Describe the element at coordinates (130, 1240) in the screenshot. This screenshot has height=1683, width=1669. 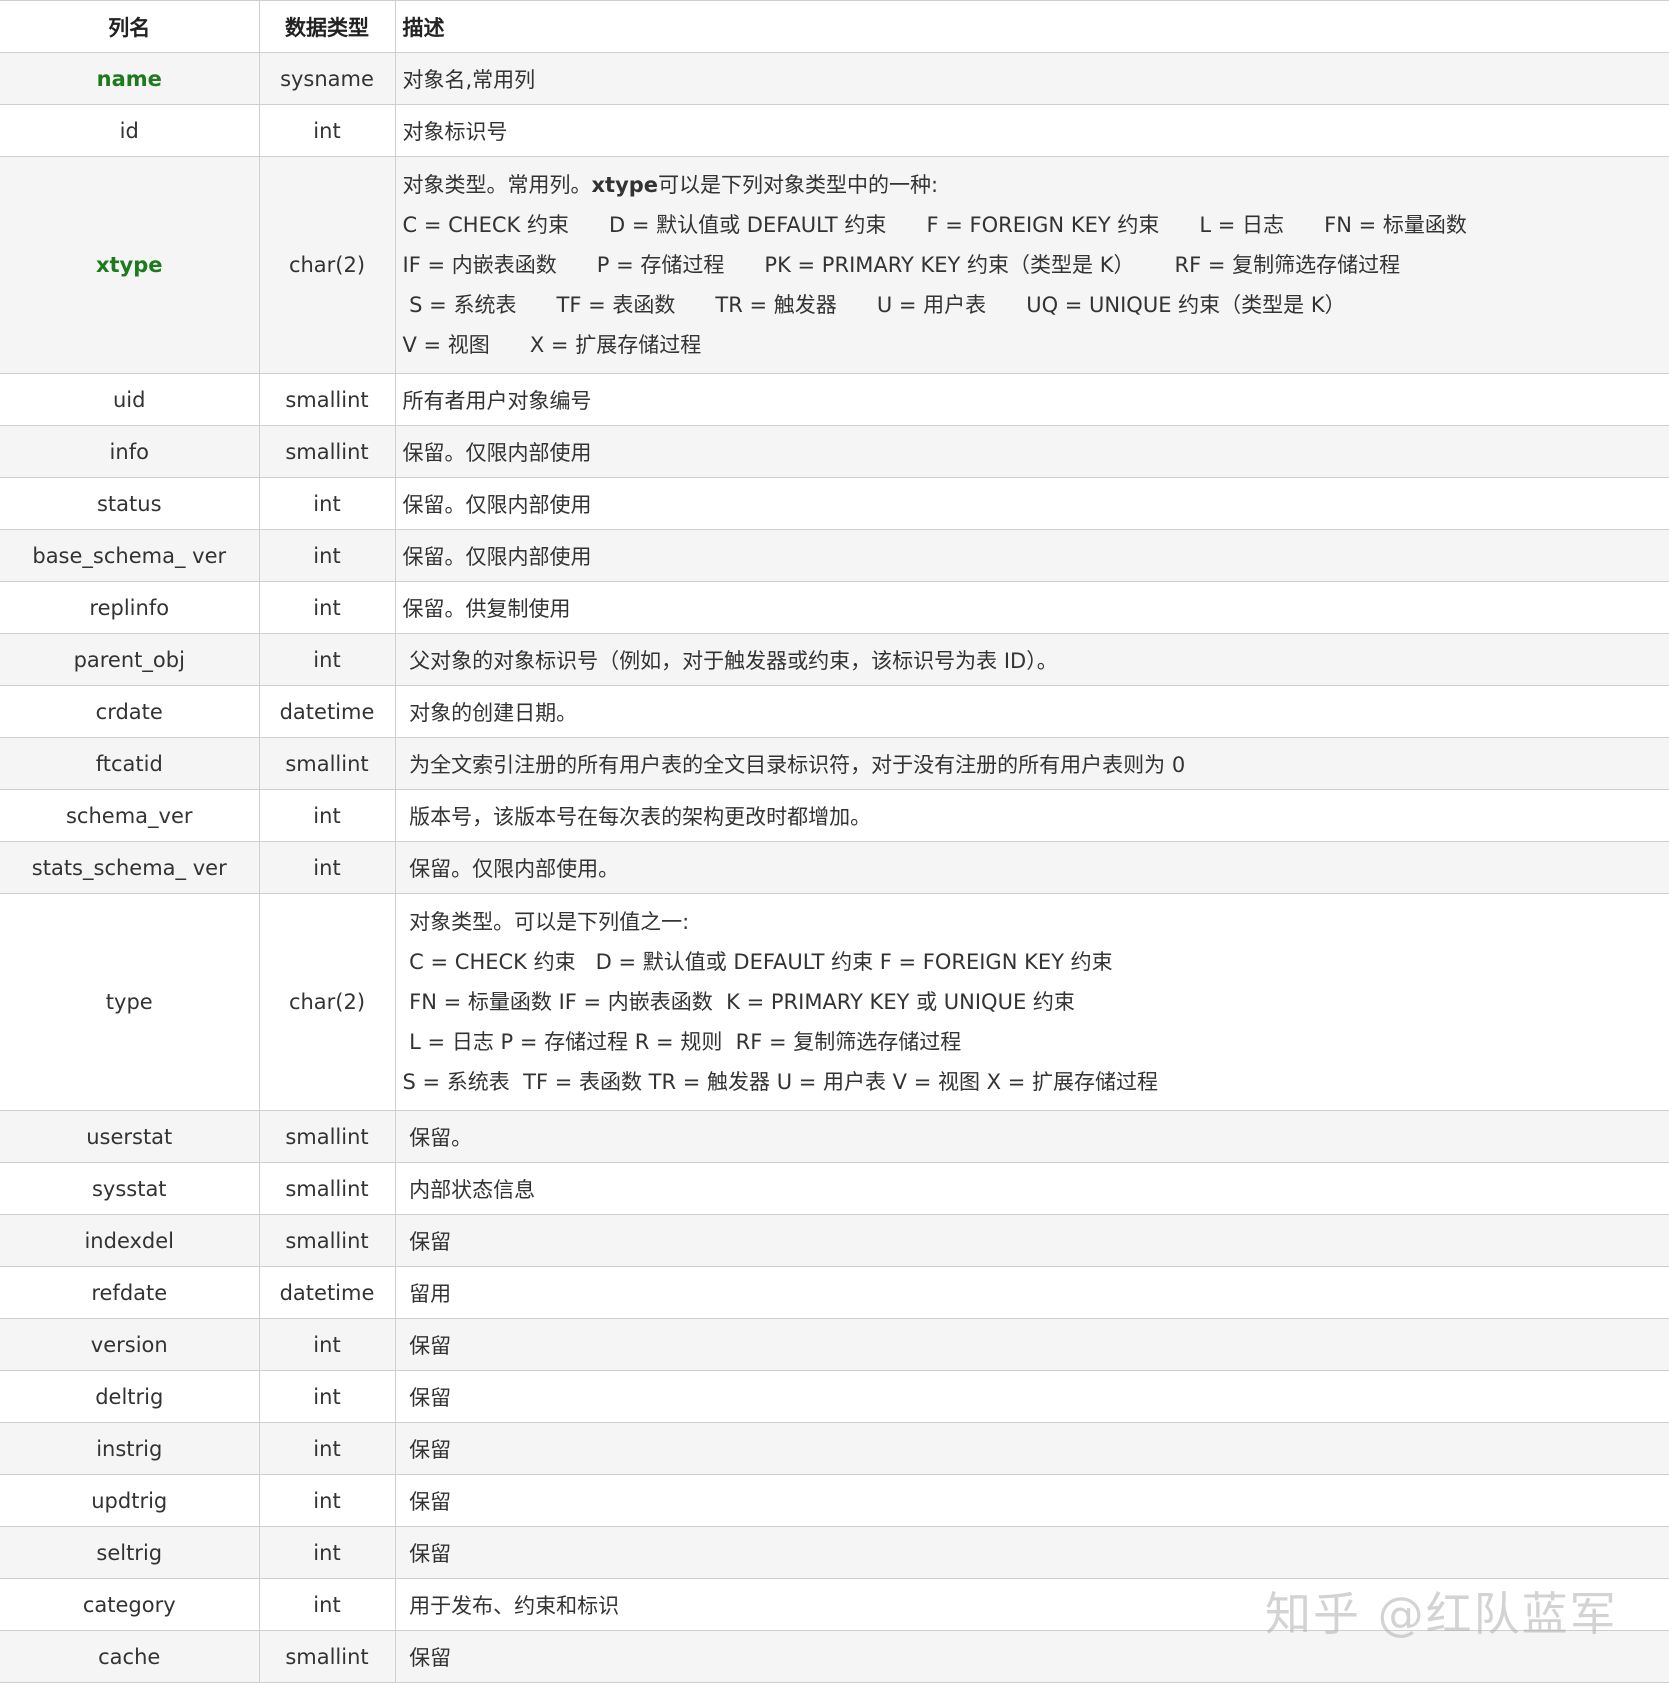
I see `cell-column-name: indexdel` at that location.